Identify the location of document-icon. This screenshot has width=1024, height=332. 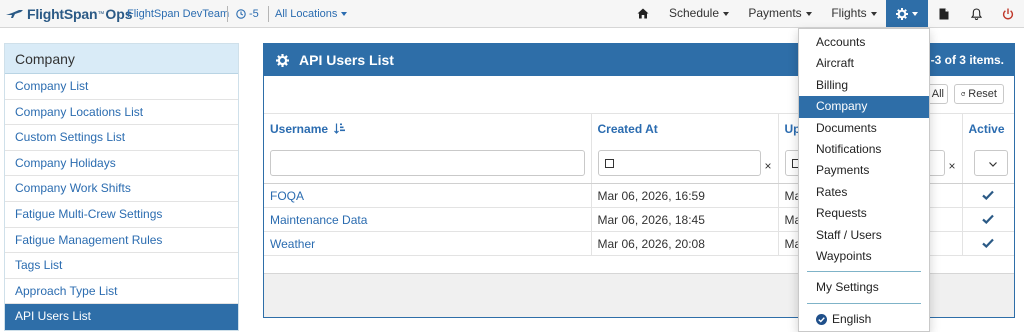
(944, 14).